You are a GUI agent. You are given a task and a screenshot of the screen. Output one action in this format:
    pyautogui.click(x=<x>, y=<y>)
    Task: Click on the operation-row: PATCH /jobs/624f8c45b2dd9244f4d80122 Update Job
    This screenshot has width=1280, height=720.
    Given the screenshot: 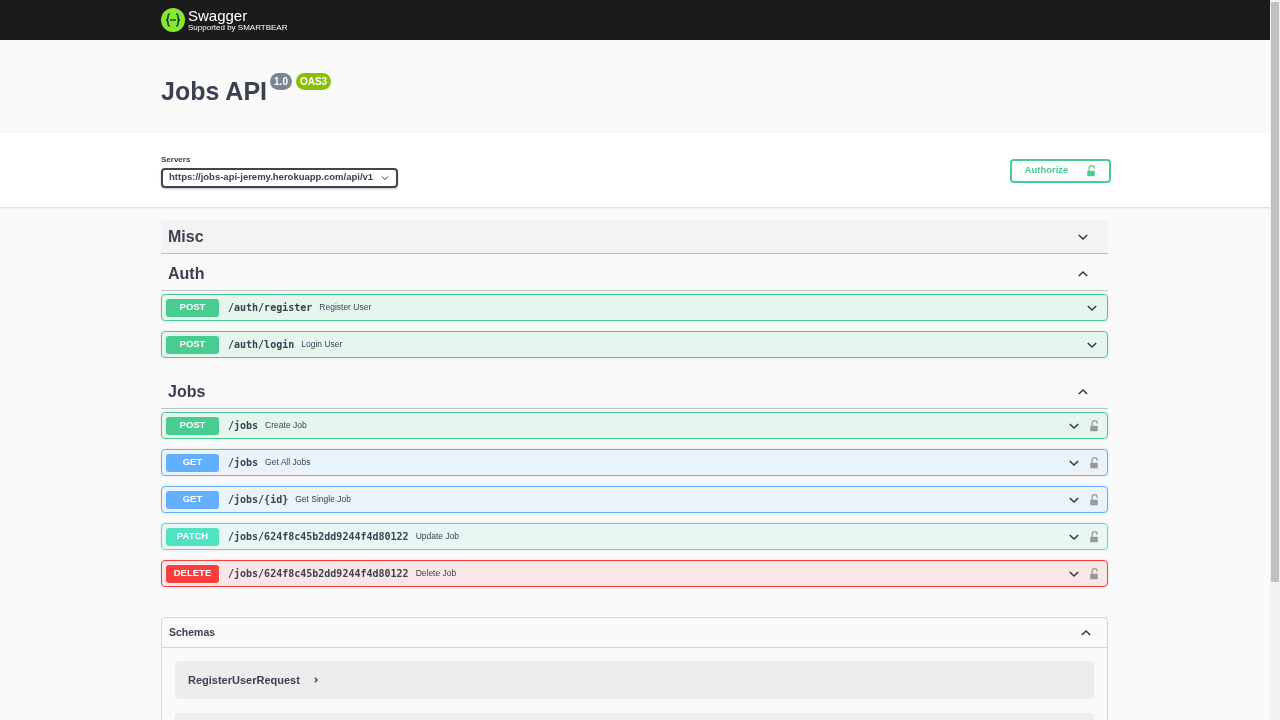 What is the action you would take?
    pyautogui.click(x=634, y=536)
    